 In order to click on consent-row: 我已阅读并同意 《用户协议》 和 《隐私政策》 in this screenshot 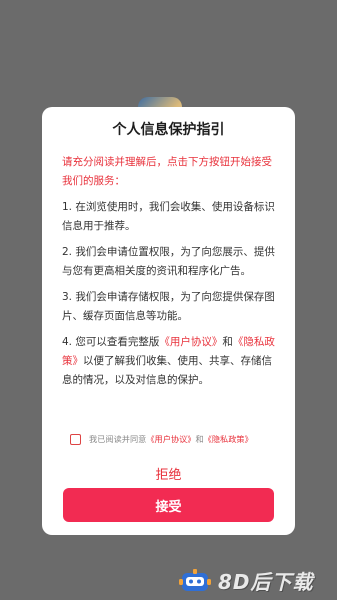, I will do `click(177, 439)`.